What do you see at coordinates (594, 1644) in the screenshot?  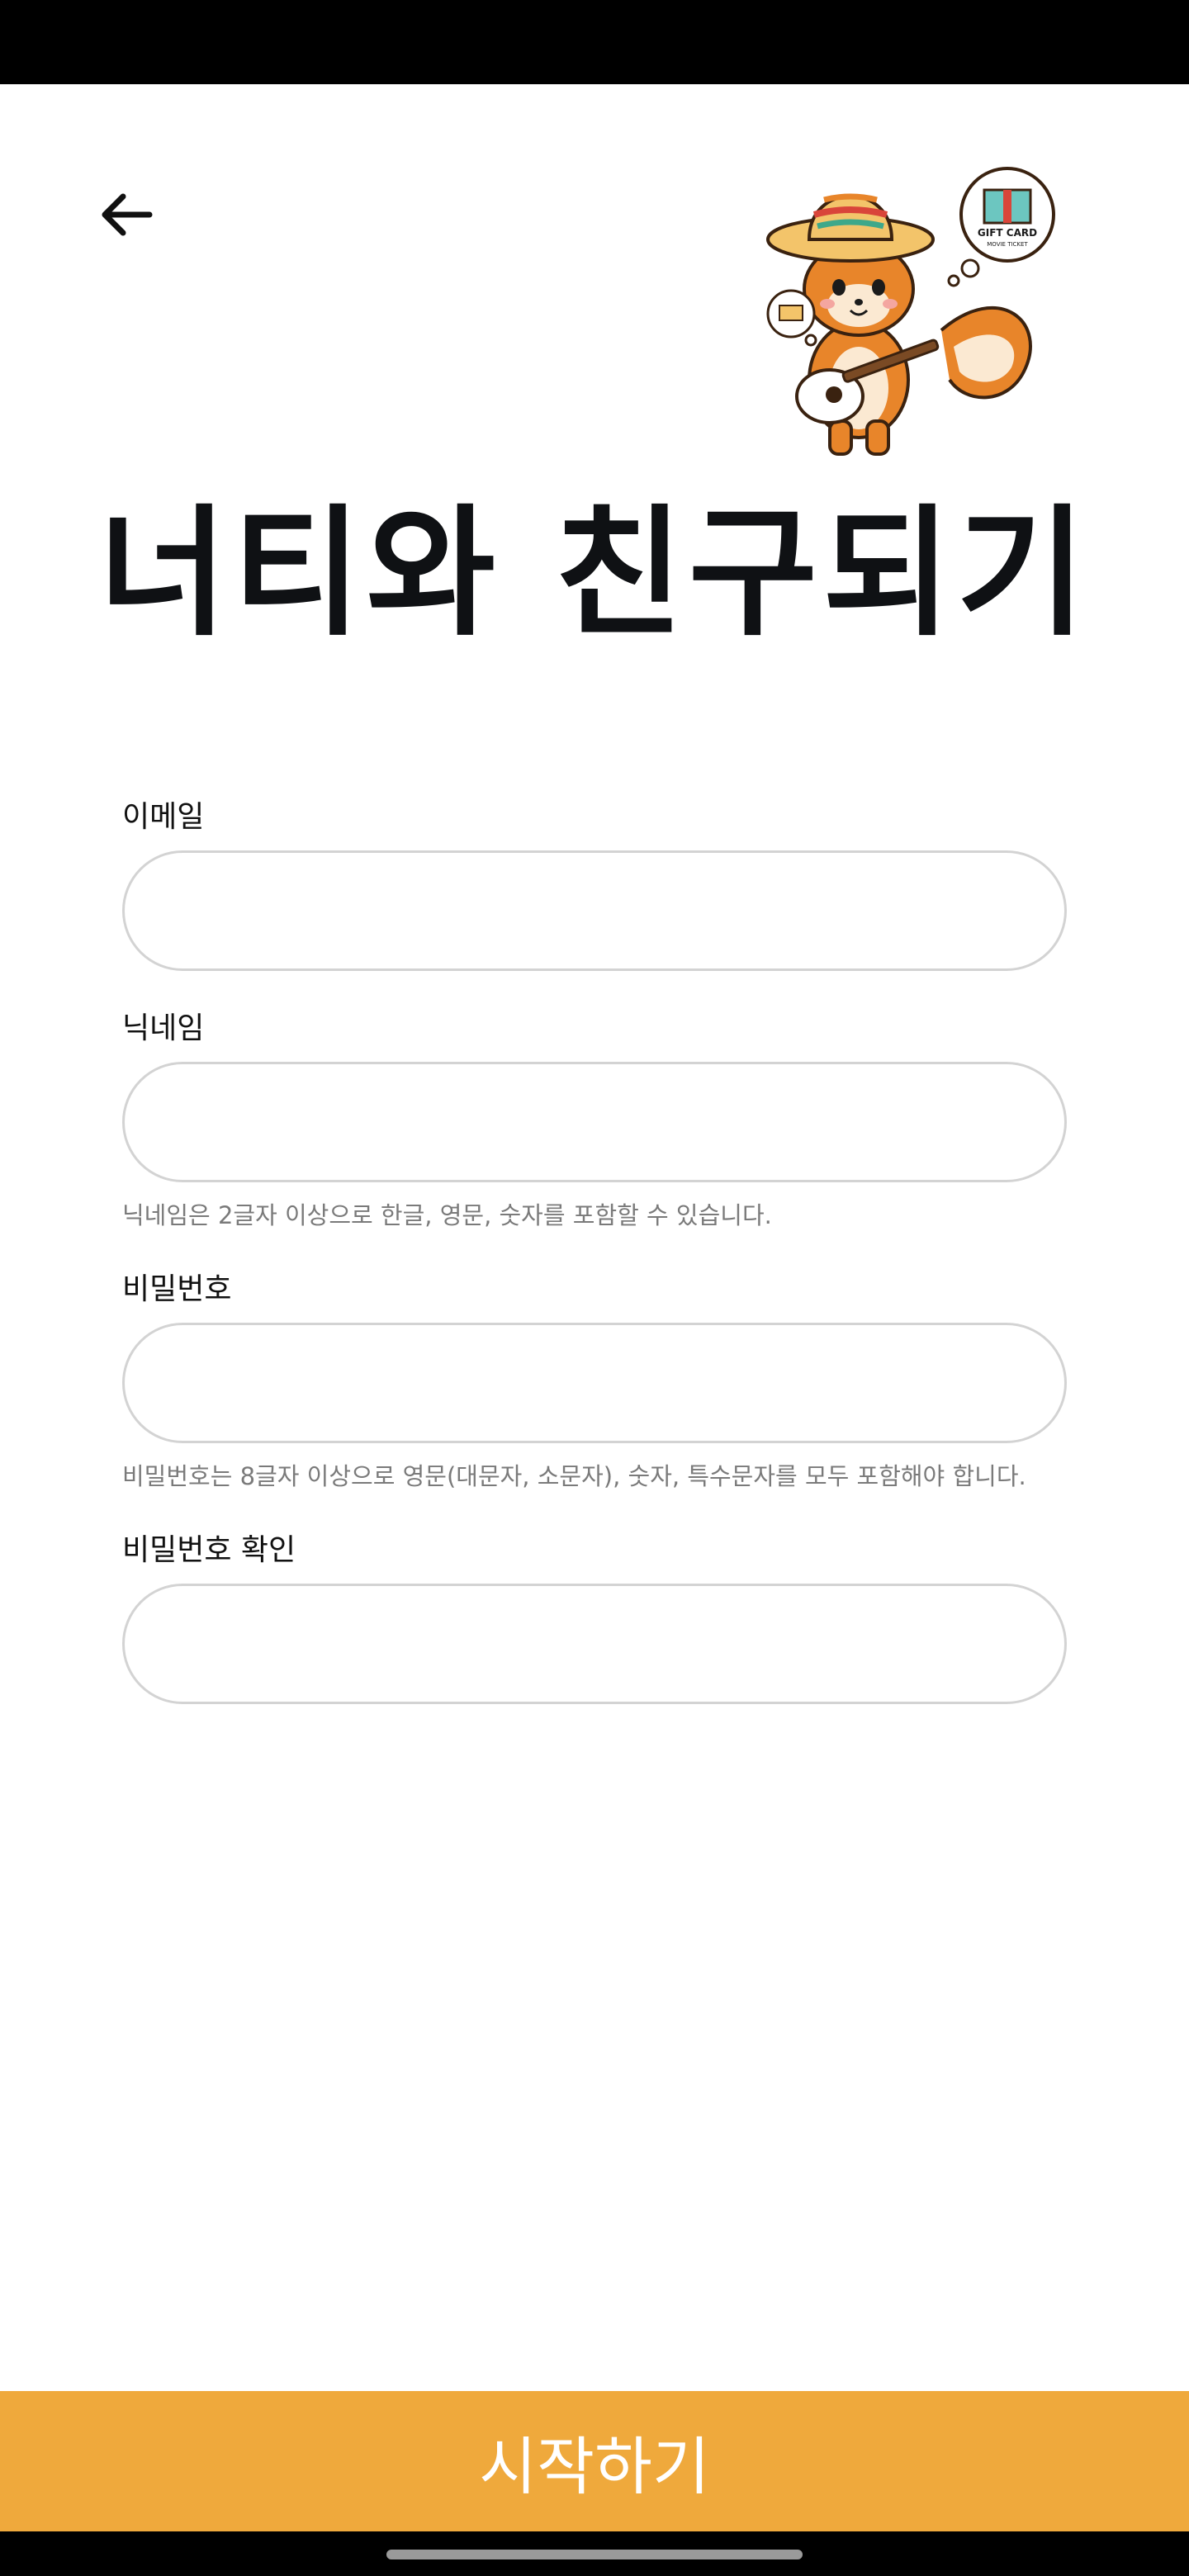 I see `password-confirm-input` at bounding box center [594, 1644].